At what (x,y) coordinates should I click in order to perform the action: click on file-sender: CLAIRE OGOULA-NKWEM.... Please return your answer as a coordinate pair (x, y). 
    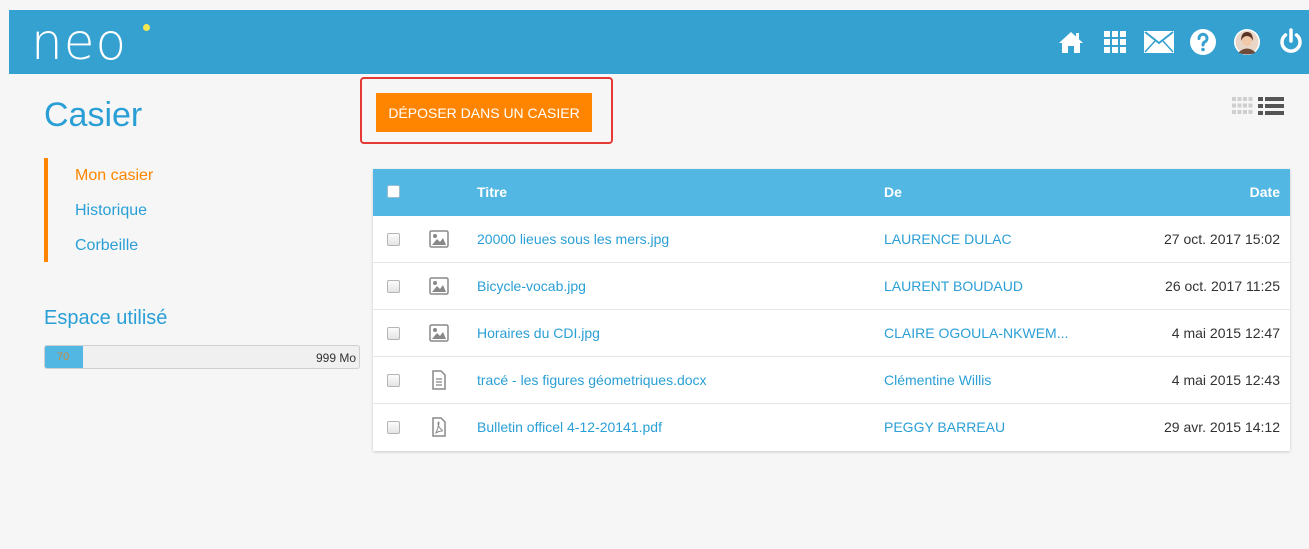
    Looking at the image, I should click on (976, 333).